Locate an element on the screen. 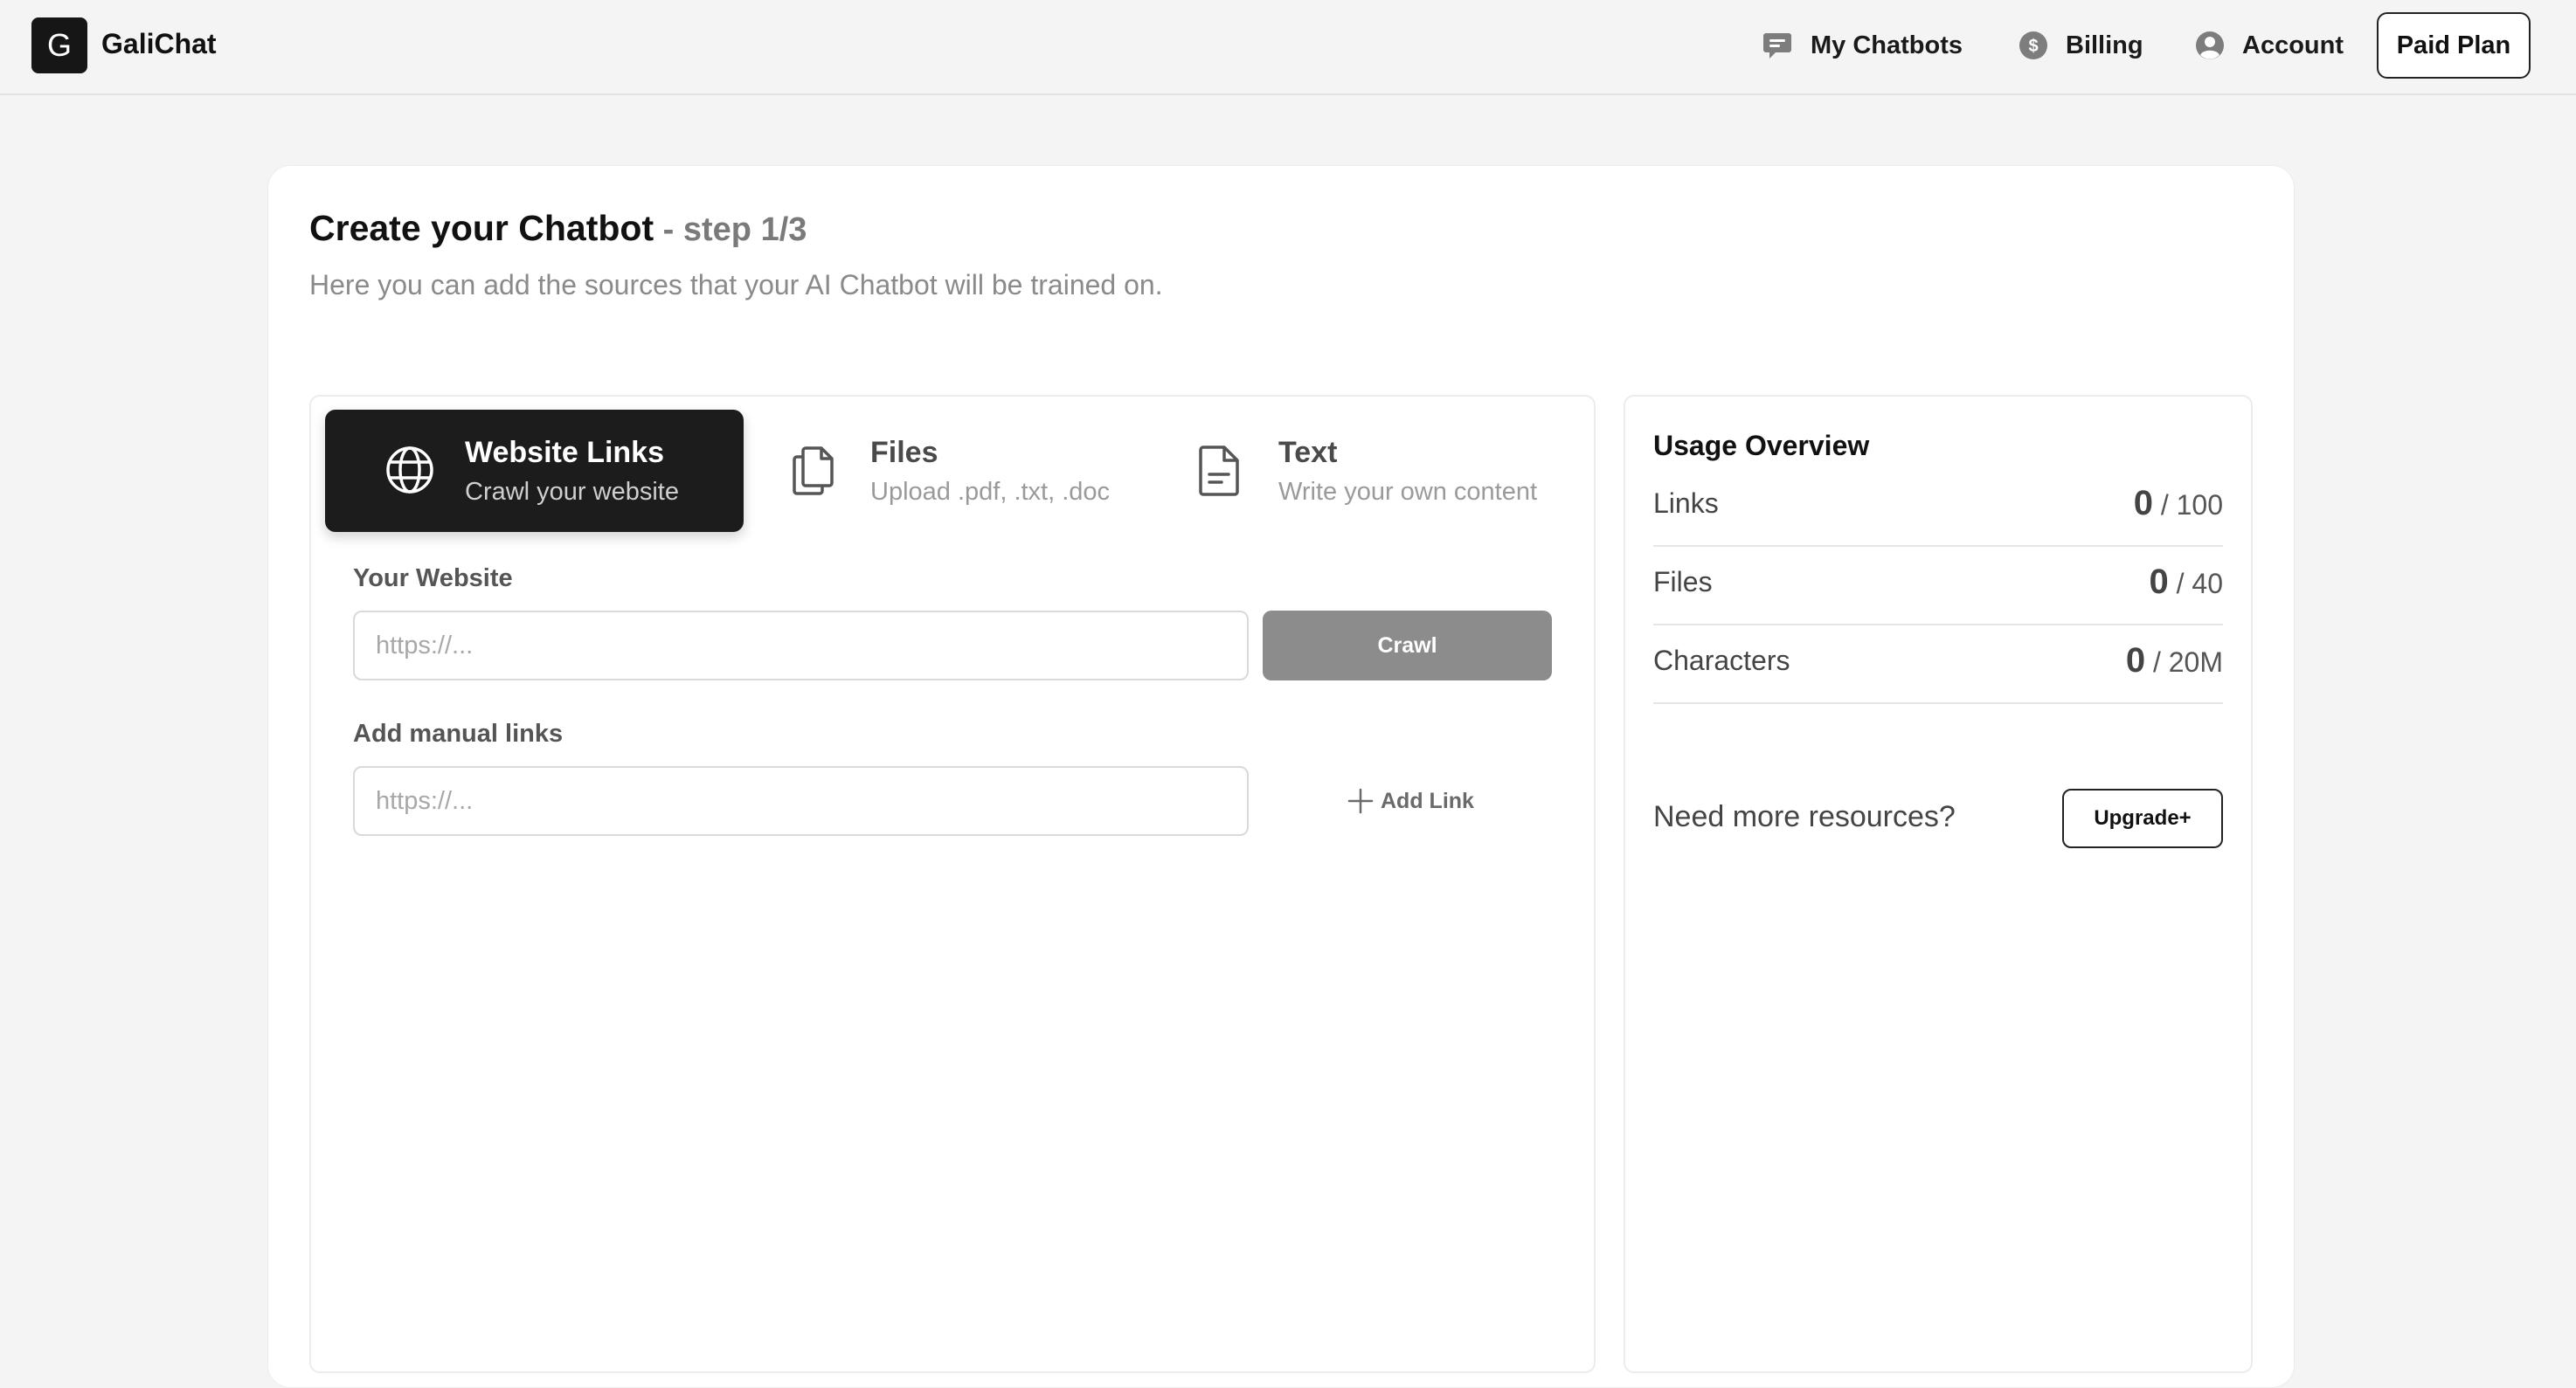 This screenshot has height=1388, width=2576. app-logo: G is located at coordinates (59, 45).